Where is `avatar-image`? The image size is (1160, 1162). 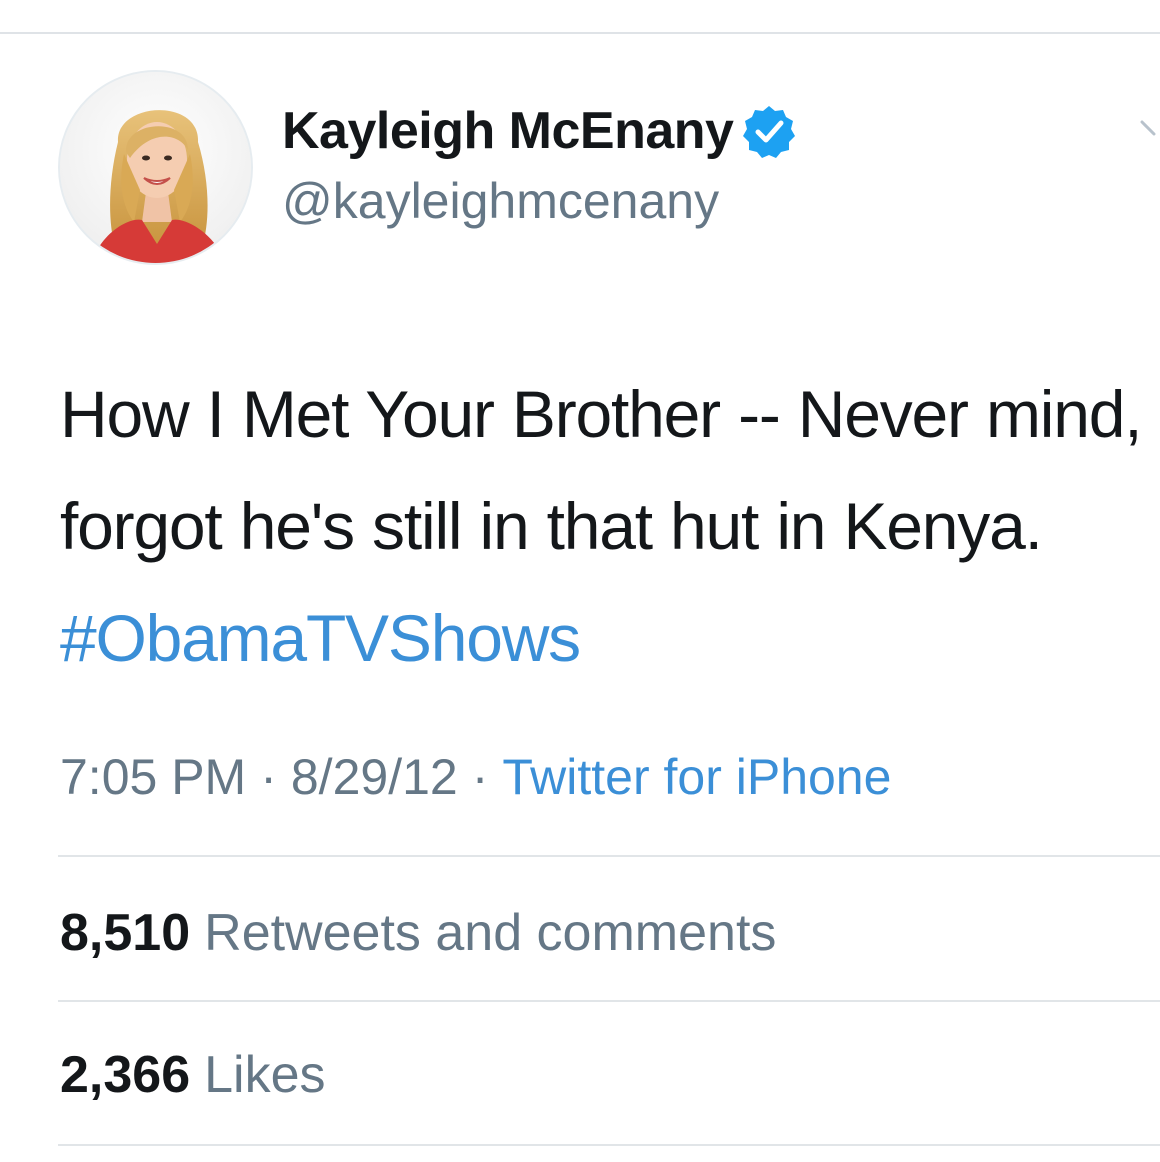
avatar-image is located at coordinates (155, 167).